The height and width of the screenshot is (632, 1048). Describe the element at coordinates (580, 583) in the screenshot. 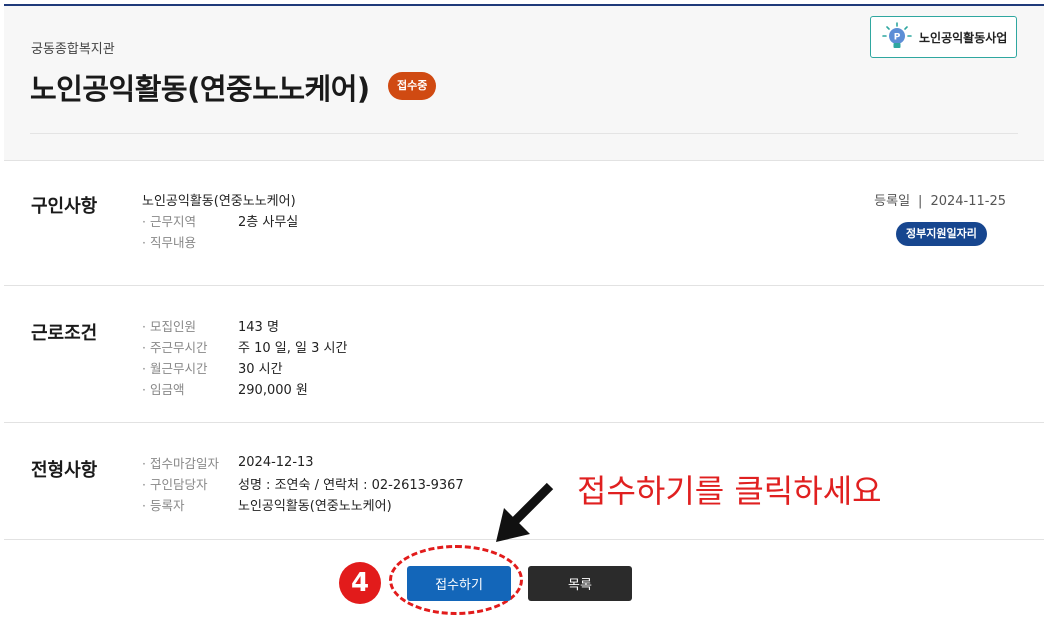

I see `list-button: 목록` at that location.